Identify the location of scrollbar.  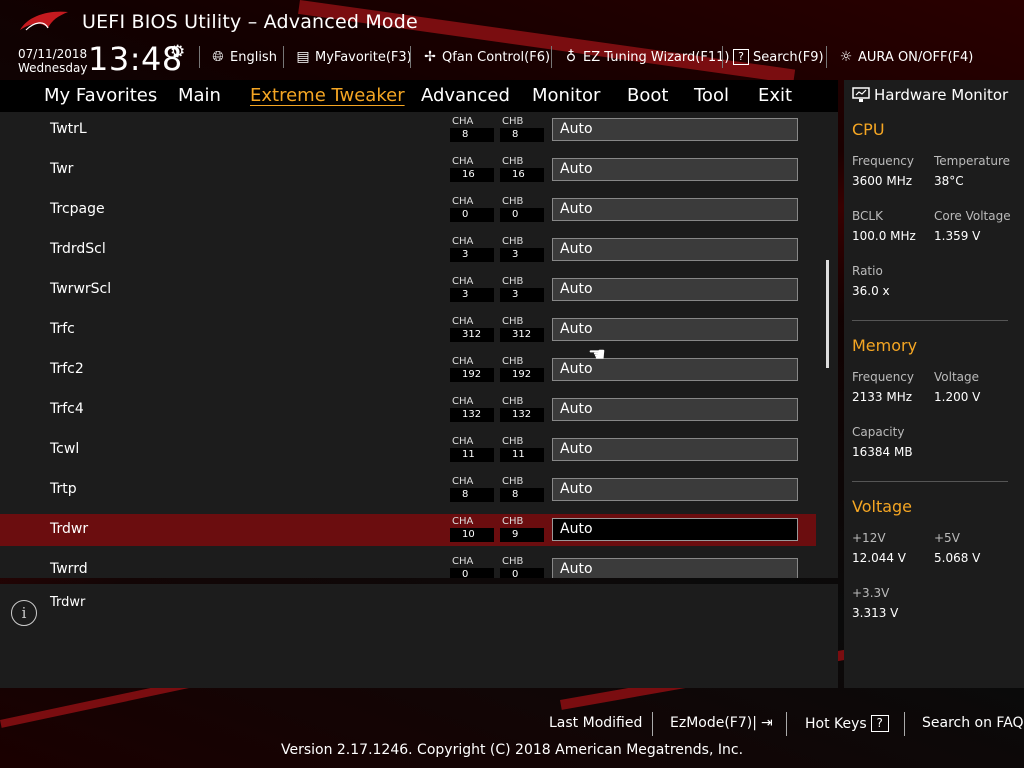
(827, 314).